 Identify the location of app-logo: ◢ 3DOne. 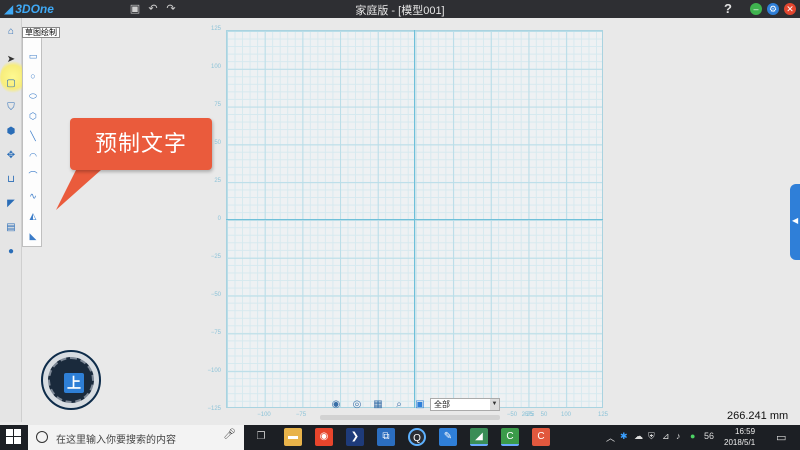
(29, 9).